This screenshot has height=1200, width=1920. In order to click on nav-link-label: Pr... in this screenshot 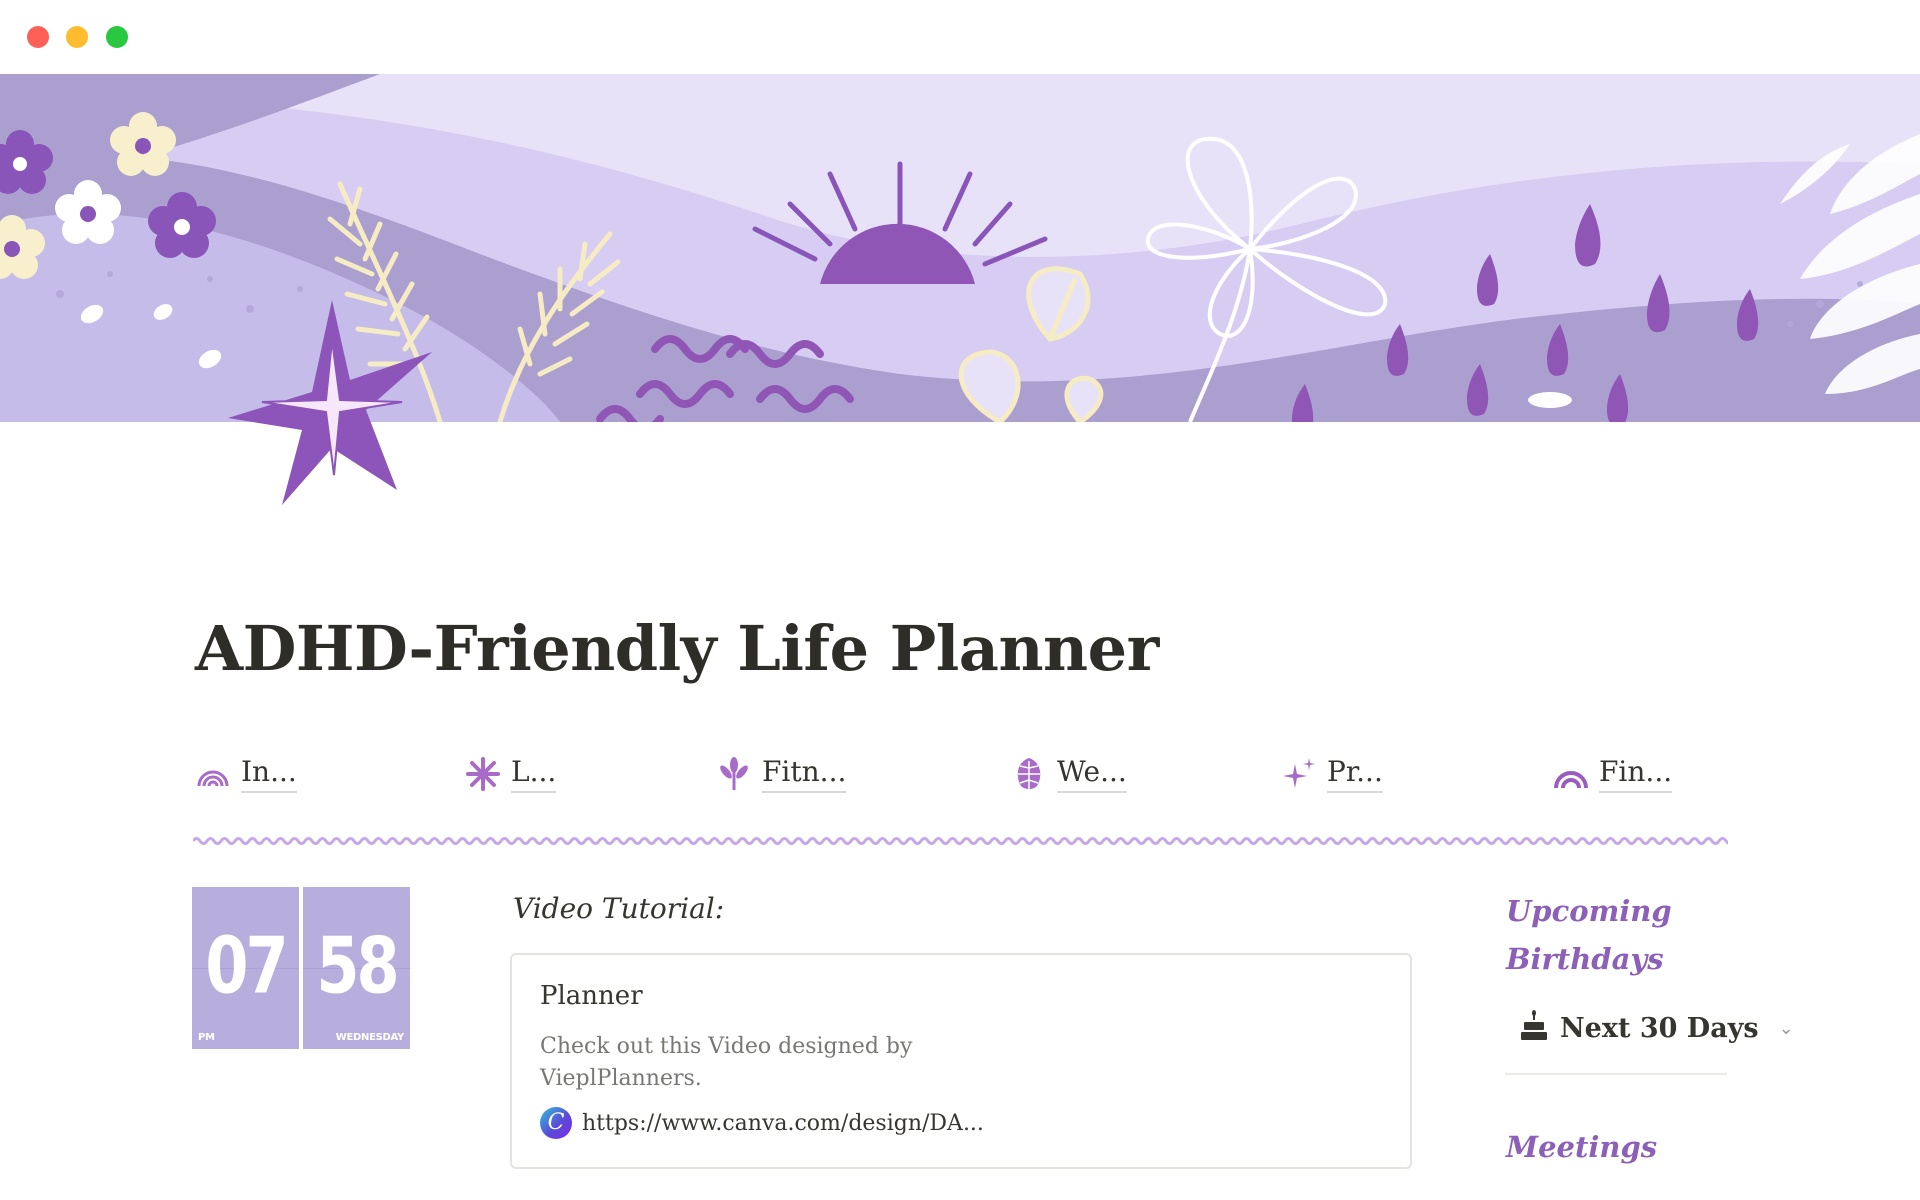, I will do `click(1355, 774)`.